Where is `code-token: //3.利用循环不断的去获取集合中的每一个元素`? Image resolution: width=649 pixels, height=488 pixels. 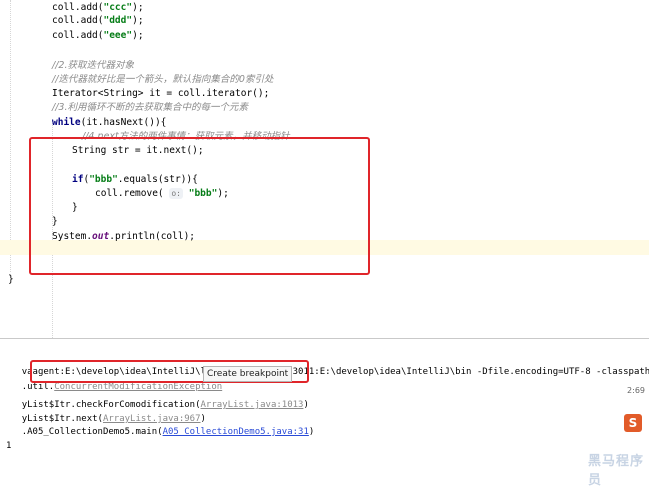
code-token: //3.利用循环不断的去获取集合中的每一个元素 is located at coordinates (150, 107).